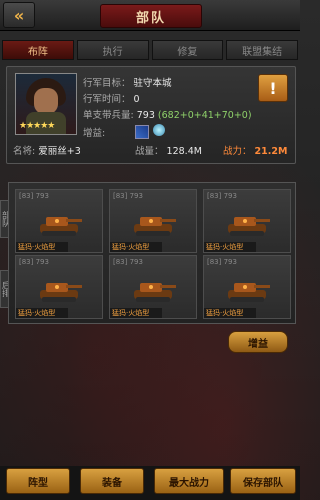  I want to click on back-button: «, so click(19, 15).